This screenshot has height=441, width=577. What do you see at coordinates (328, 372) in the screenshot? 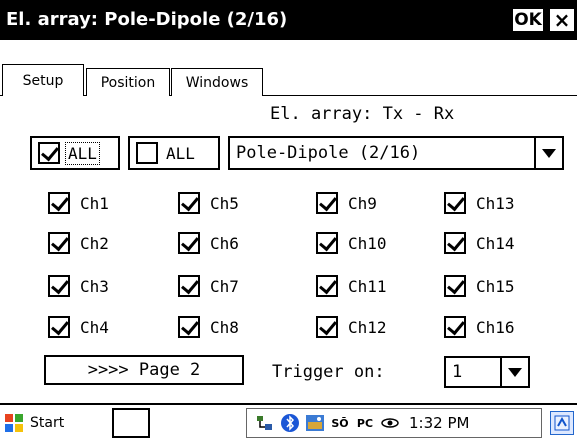
I see `trigger-label: Trigger on:` at bounding box center [328, 372].